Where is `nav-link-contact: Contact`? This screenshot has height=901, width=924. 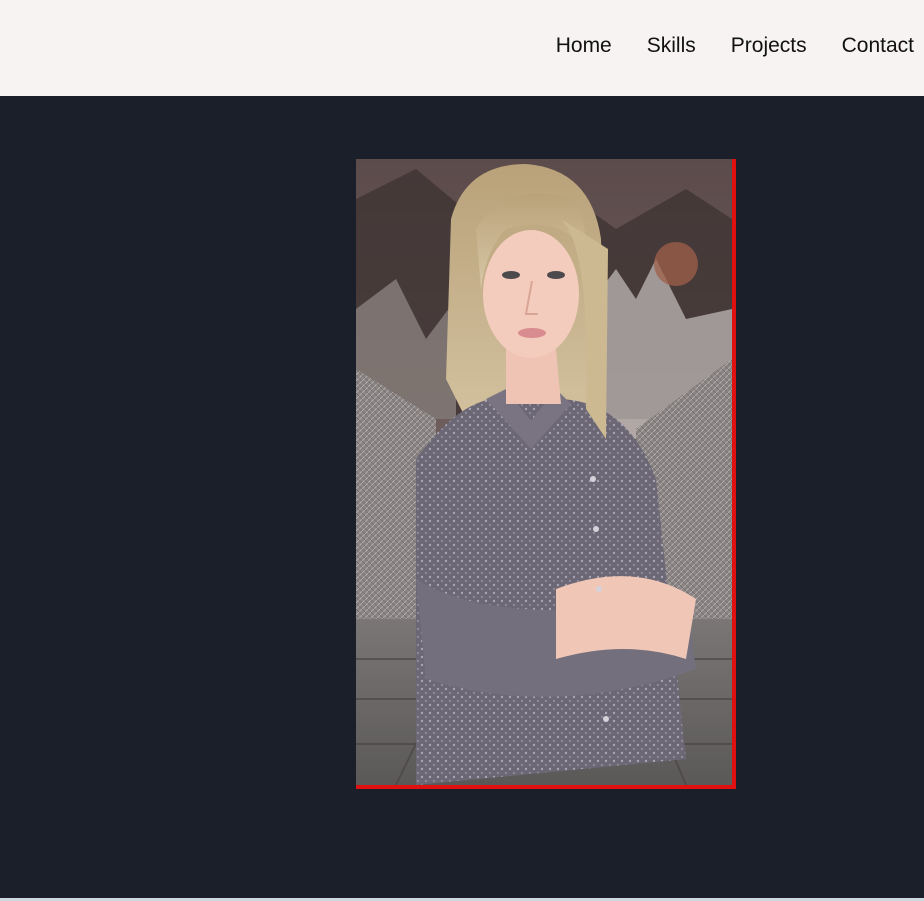 nav-link-contact: Contact is located at coordinates (878, 46).